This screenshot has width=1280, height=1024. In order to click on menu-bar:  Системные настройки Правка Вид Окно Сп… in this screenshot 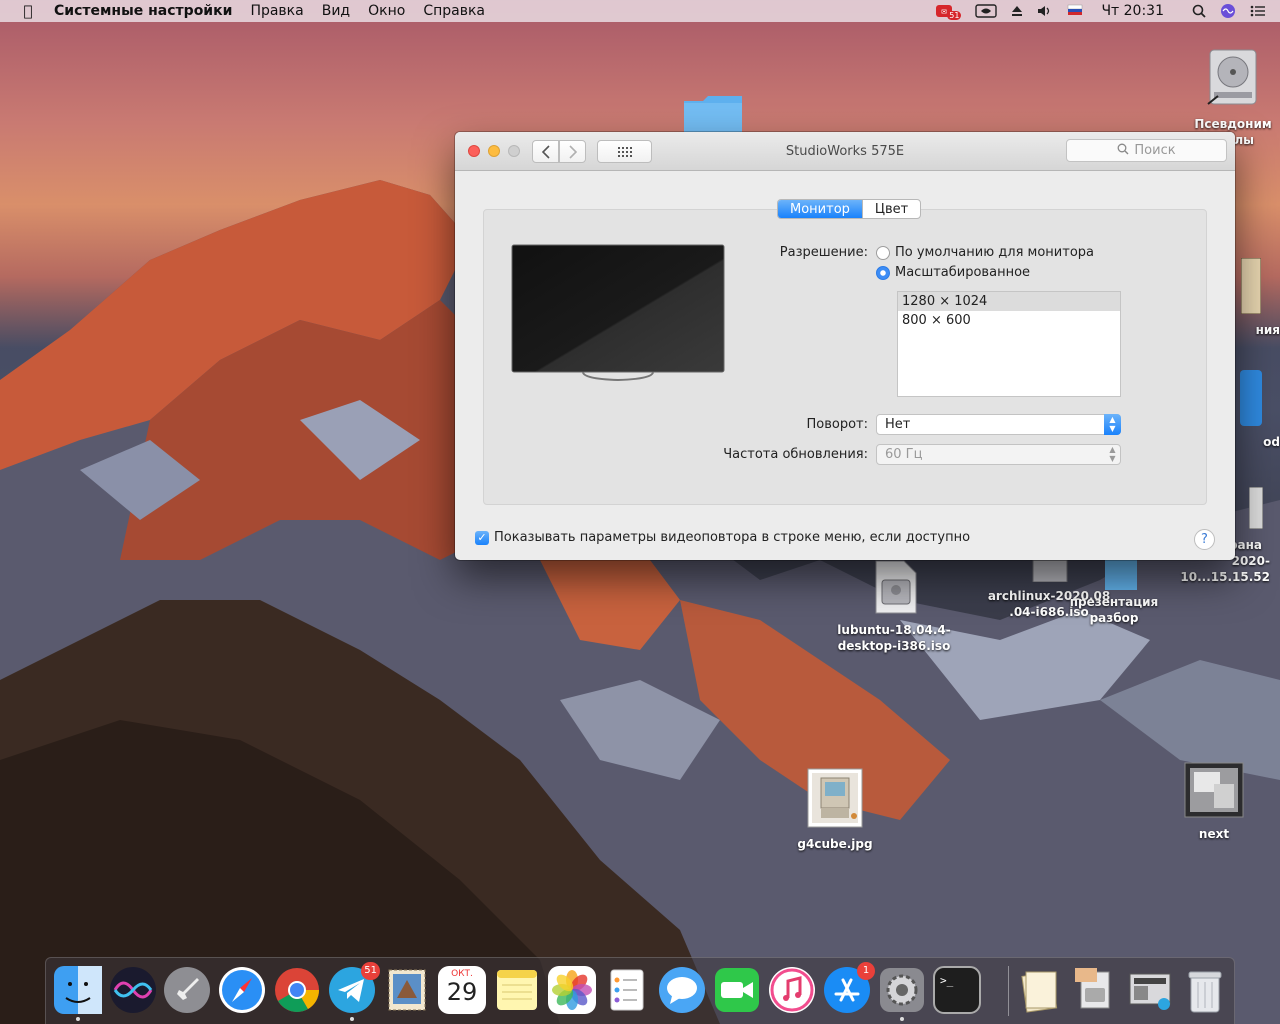, I will do `click(640, 11)`.